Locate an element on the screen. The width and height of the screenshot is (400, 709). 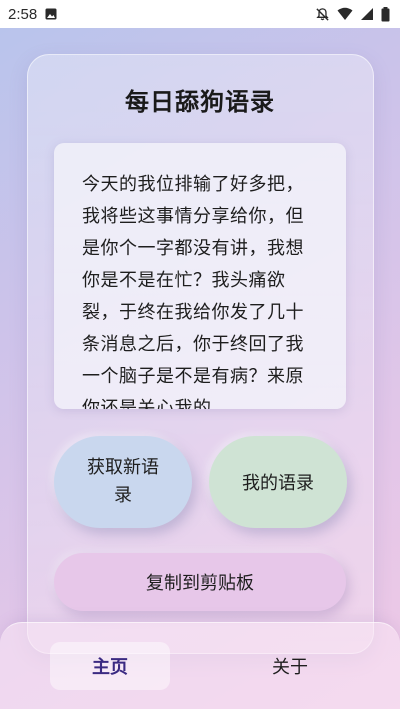
copy-to-clipboard-button: 复制到剪贴板 is located at coordinates (200, 582).